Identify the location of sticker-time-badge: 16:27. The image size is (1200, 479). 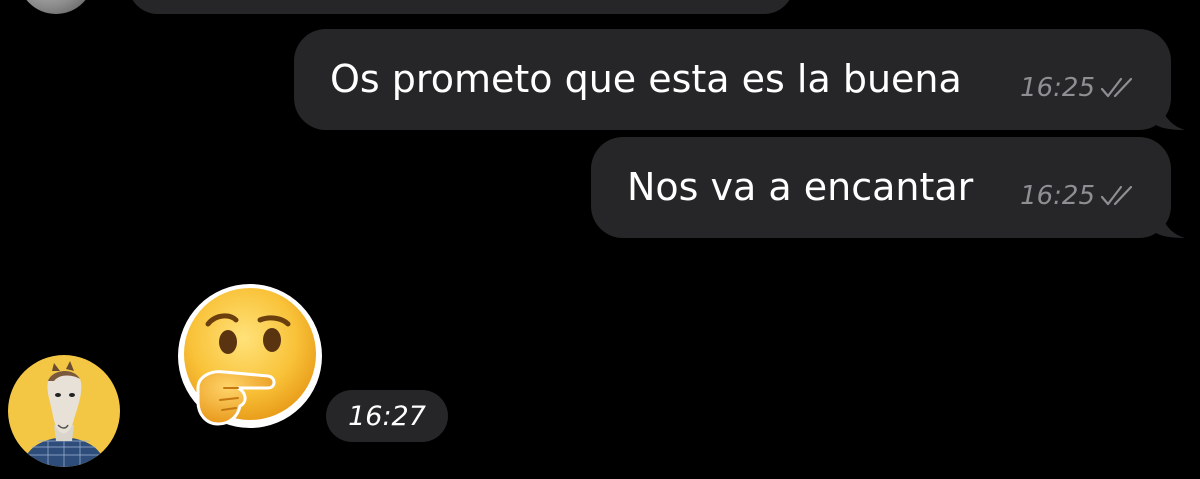
(387, 416).